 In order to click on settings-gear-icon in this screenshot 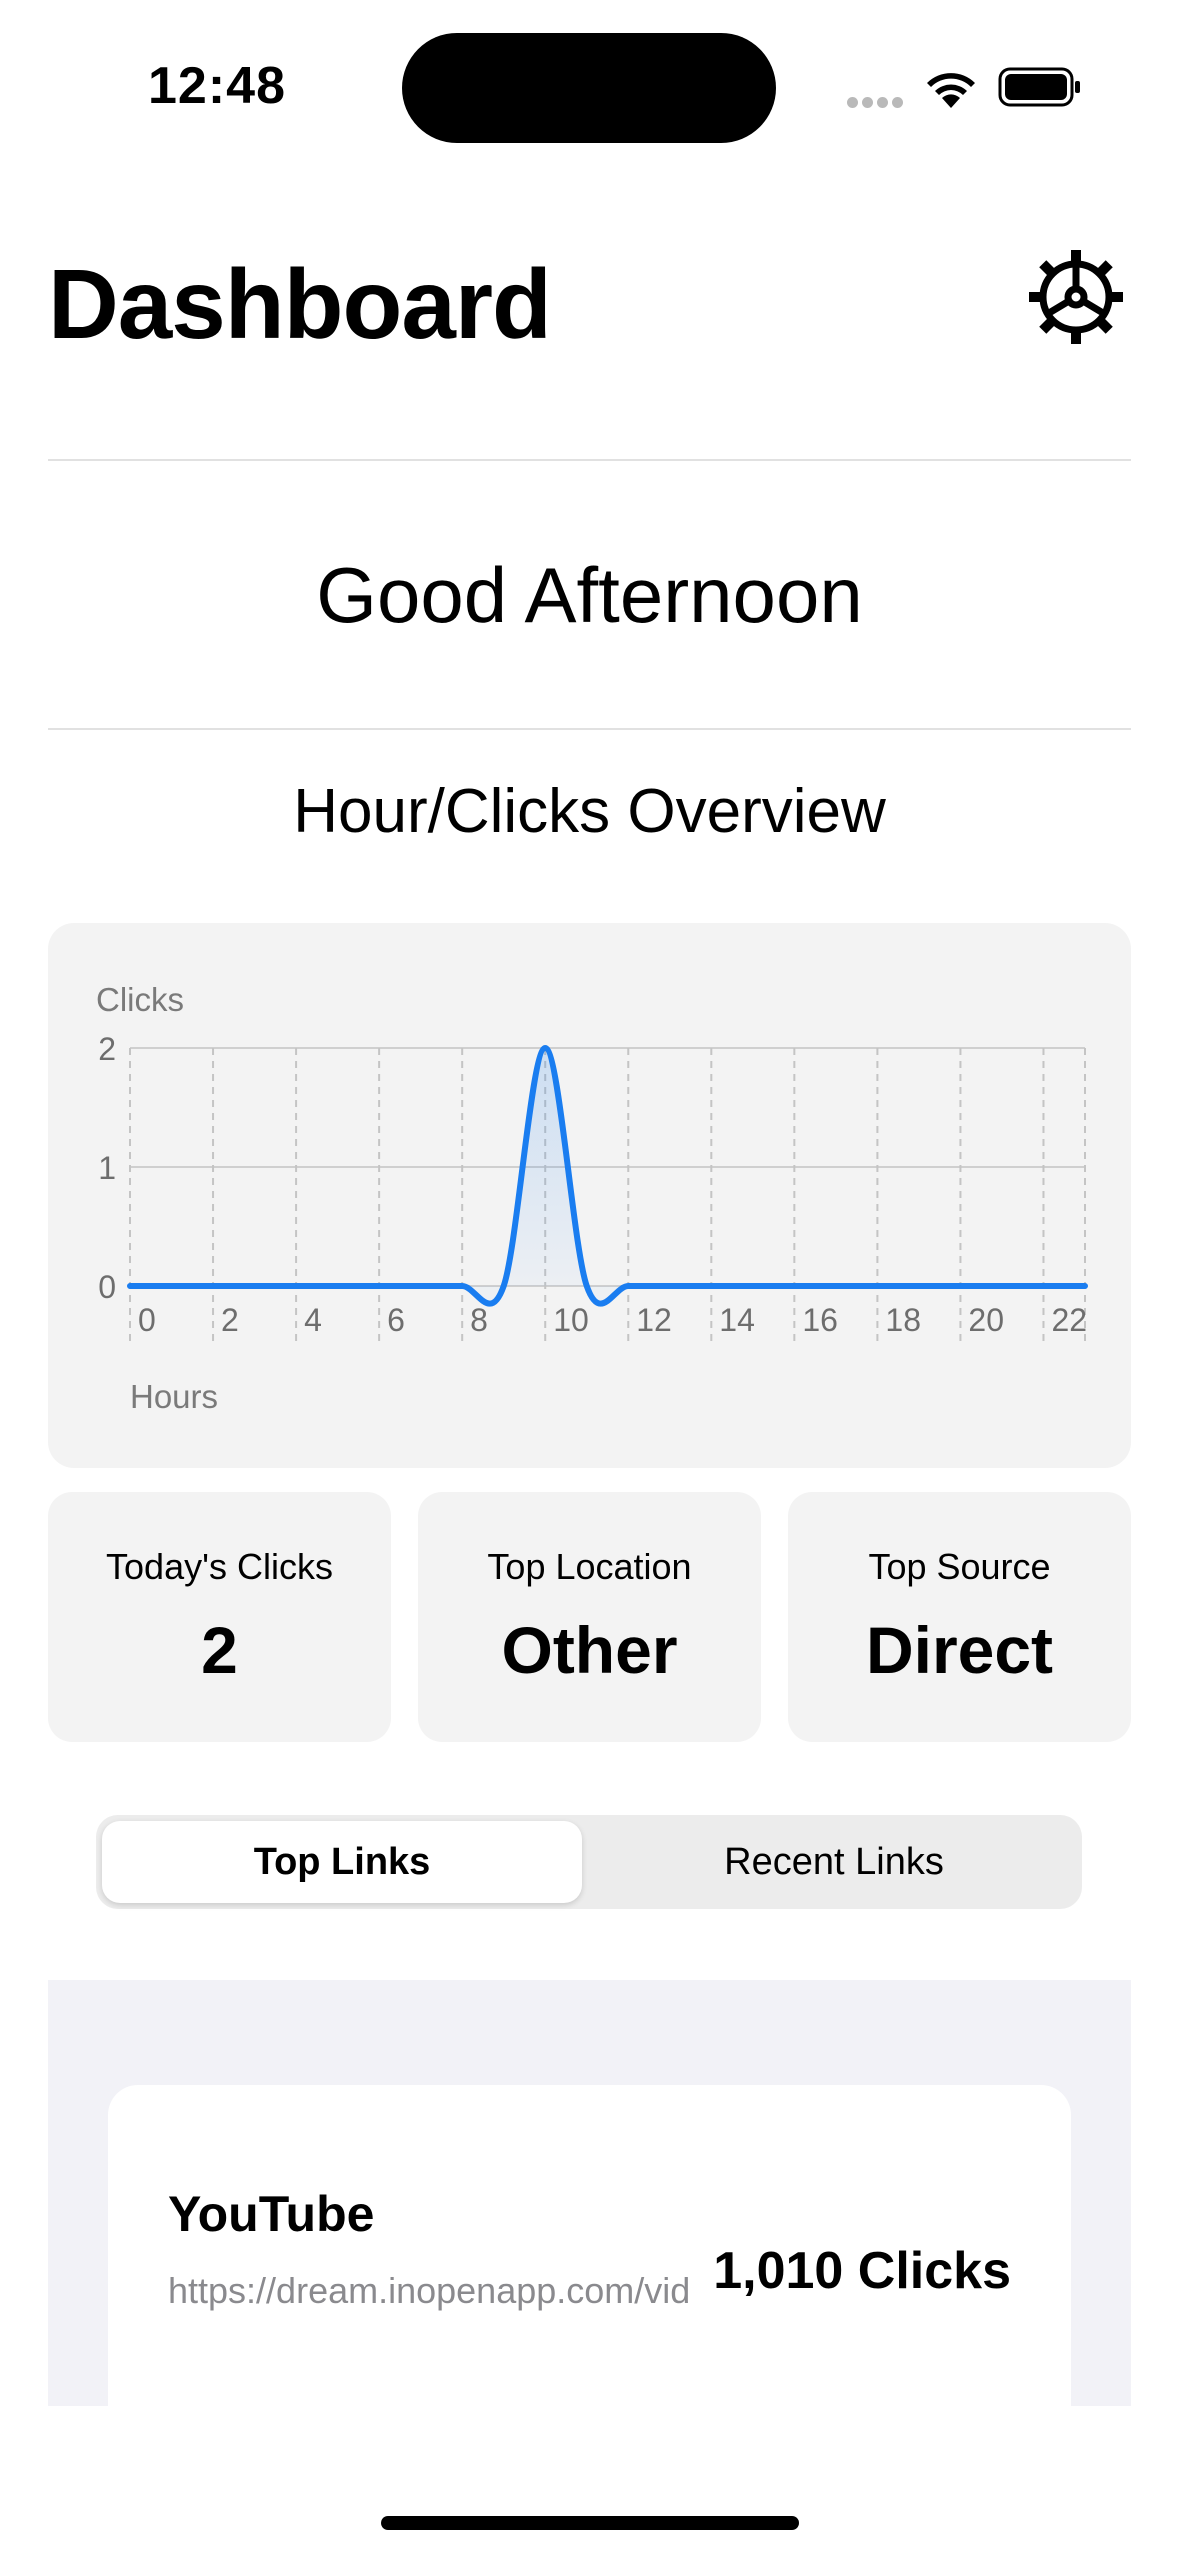, I will do `click(1076, 297)`.